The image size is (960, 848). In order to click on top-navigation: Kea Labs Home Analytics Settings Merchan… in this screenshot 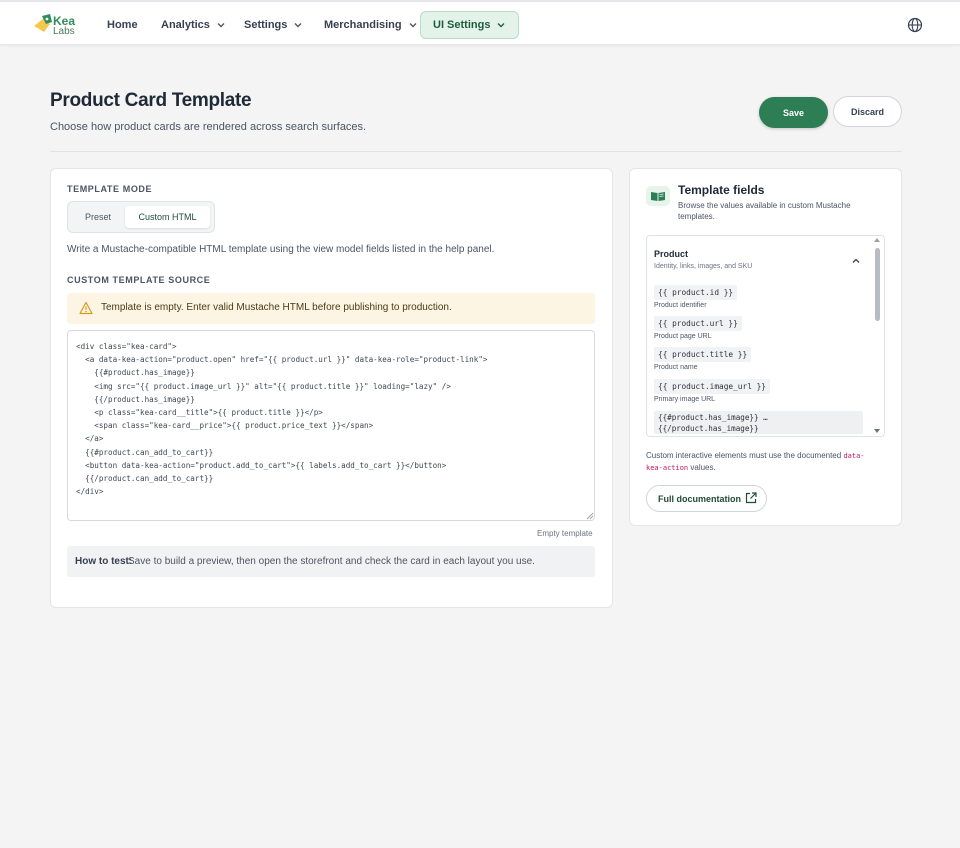, I will do `click(480, 22)`.